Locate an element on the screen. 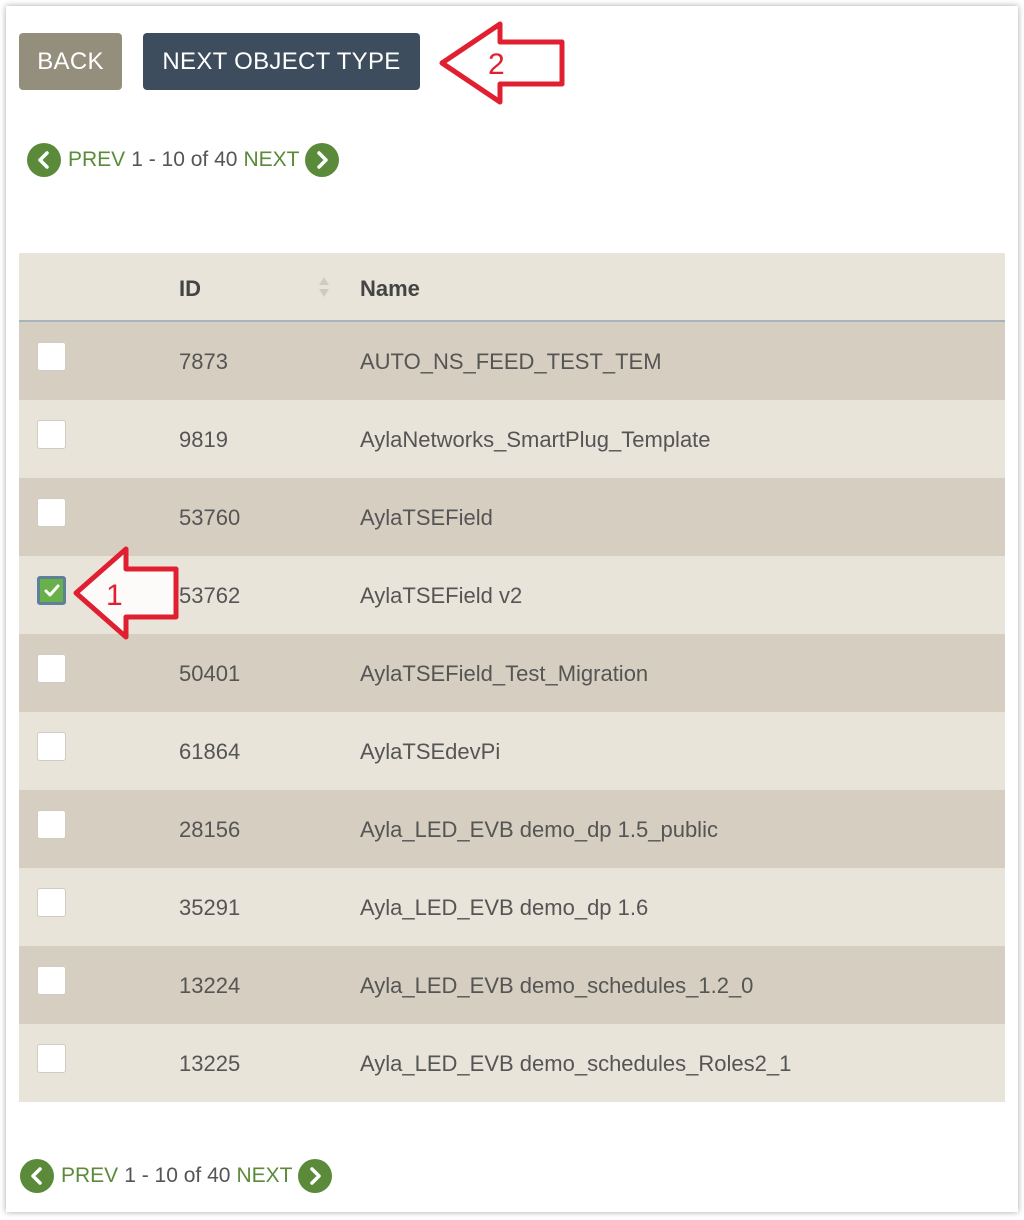 The image size is (1024, 1220). cell-id: 28156 is located at coordinates (210, 829).